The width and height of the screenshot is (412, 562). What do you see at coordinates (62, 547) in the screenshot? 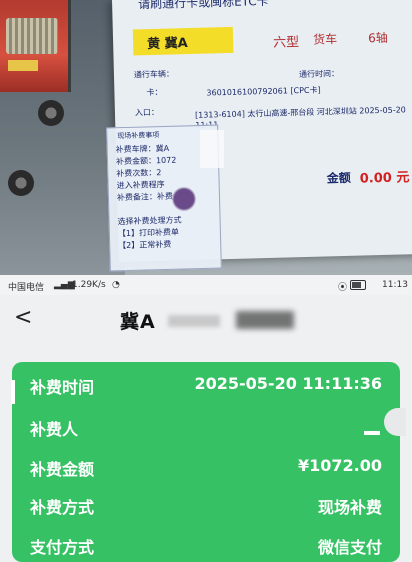
I see `row-label-payment: 支付方式` at bounding box center [62, 547].